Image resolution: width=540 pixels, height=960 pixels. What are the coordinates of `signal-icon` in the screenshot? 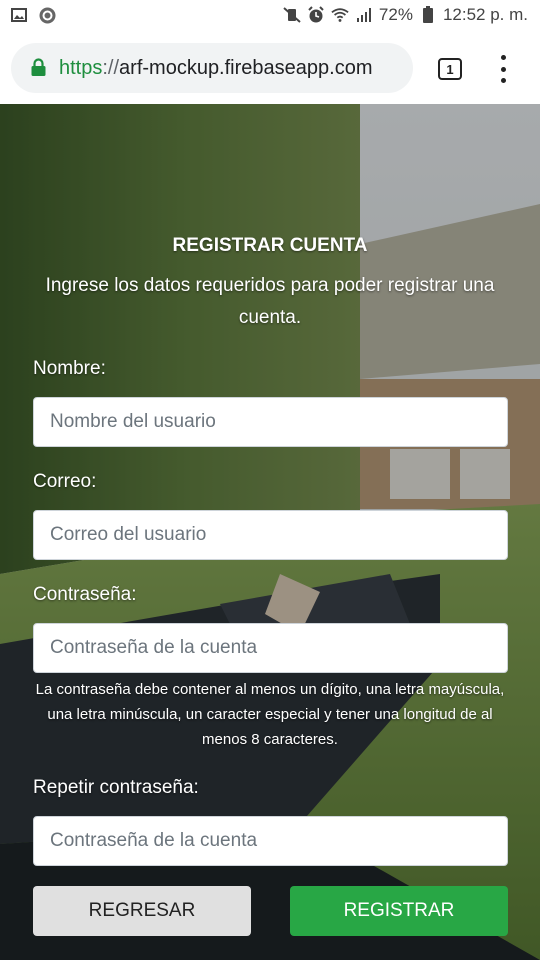 It's located at (364, 15).